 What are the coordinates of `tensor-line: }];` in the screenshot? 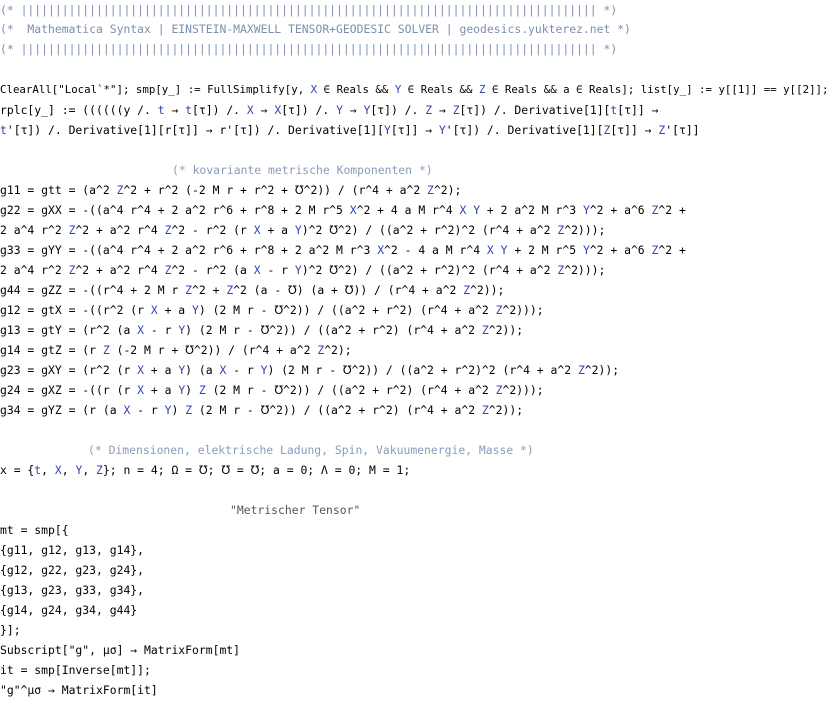 It's located at (10, 630).